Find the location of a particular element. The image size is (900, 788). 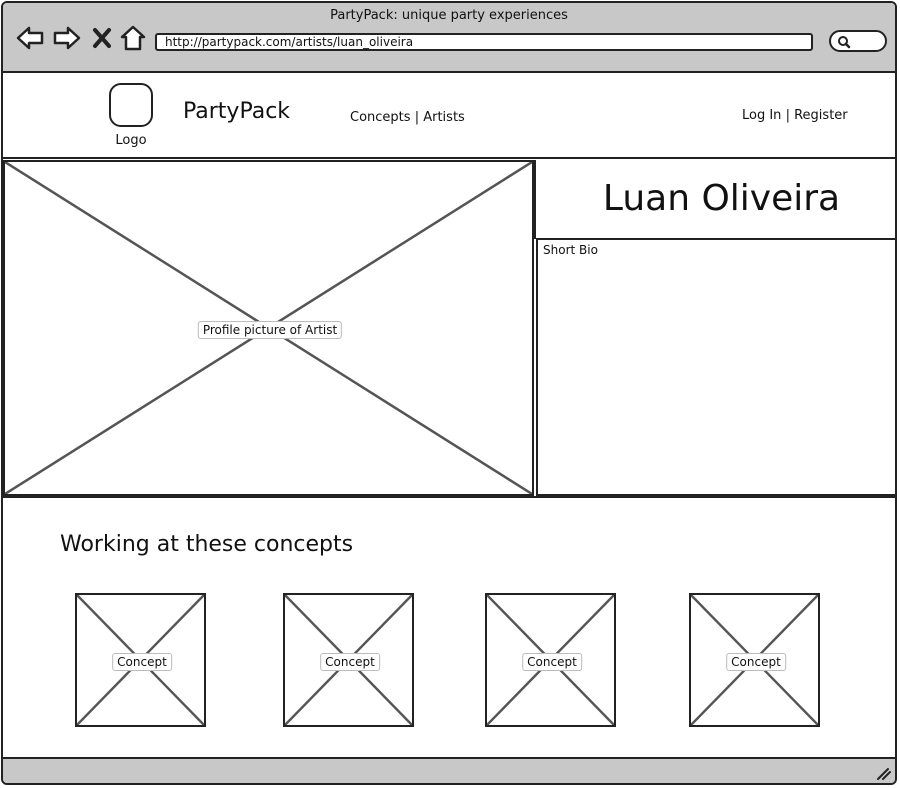

browser-statusbar is located at coordinates (449, 770).